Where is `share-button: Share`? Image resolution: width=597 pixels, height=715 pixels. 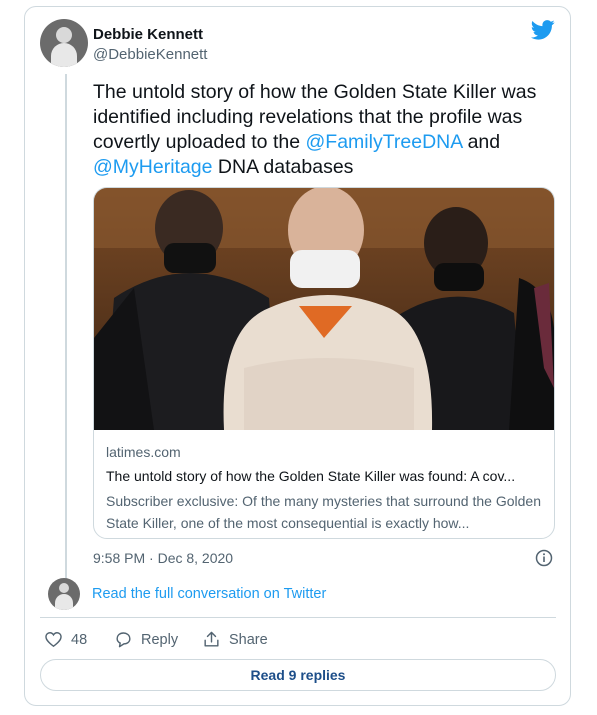
share-button: Share is located at coordinates (235, 639).